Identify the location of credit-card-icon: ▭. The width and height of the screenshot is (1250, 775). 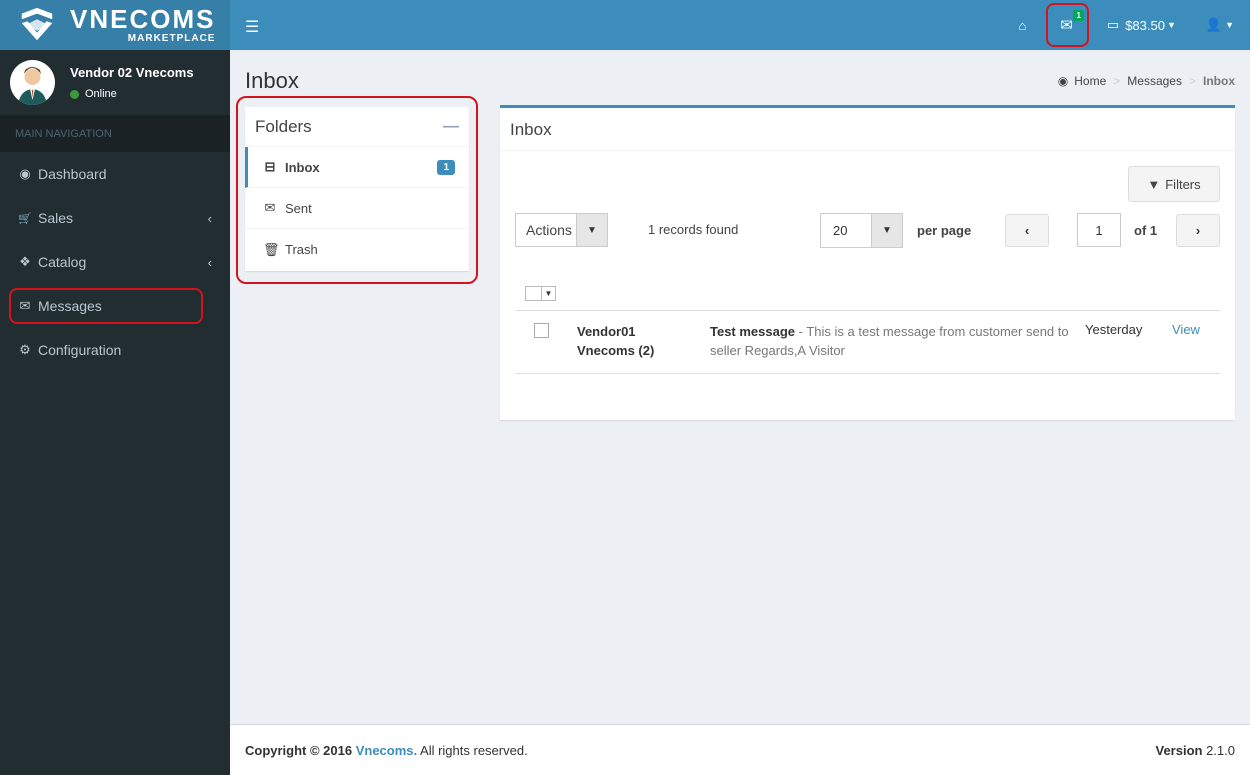
(1113, 24).